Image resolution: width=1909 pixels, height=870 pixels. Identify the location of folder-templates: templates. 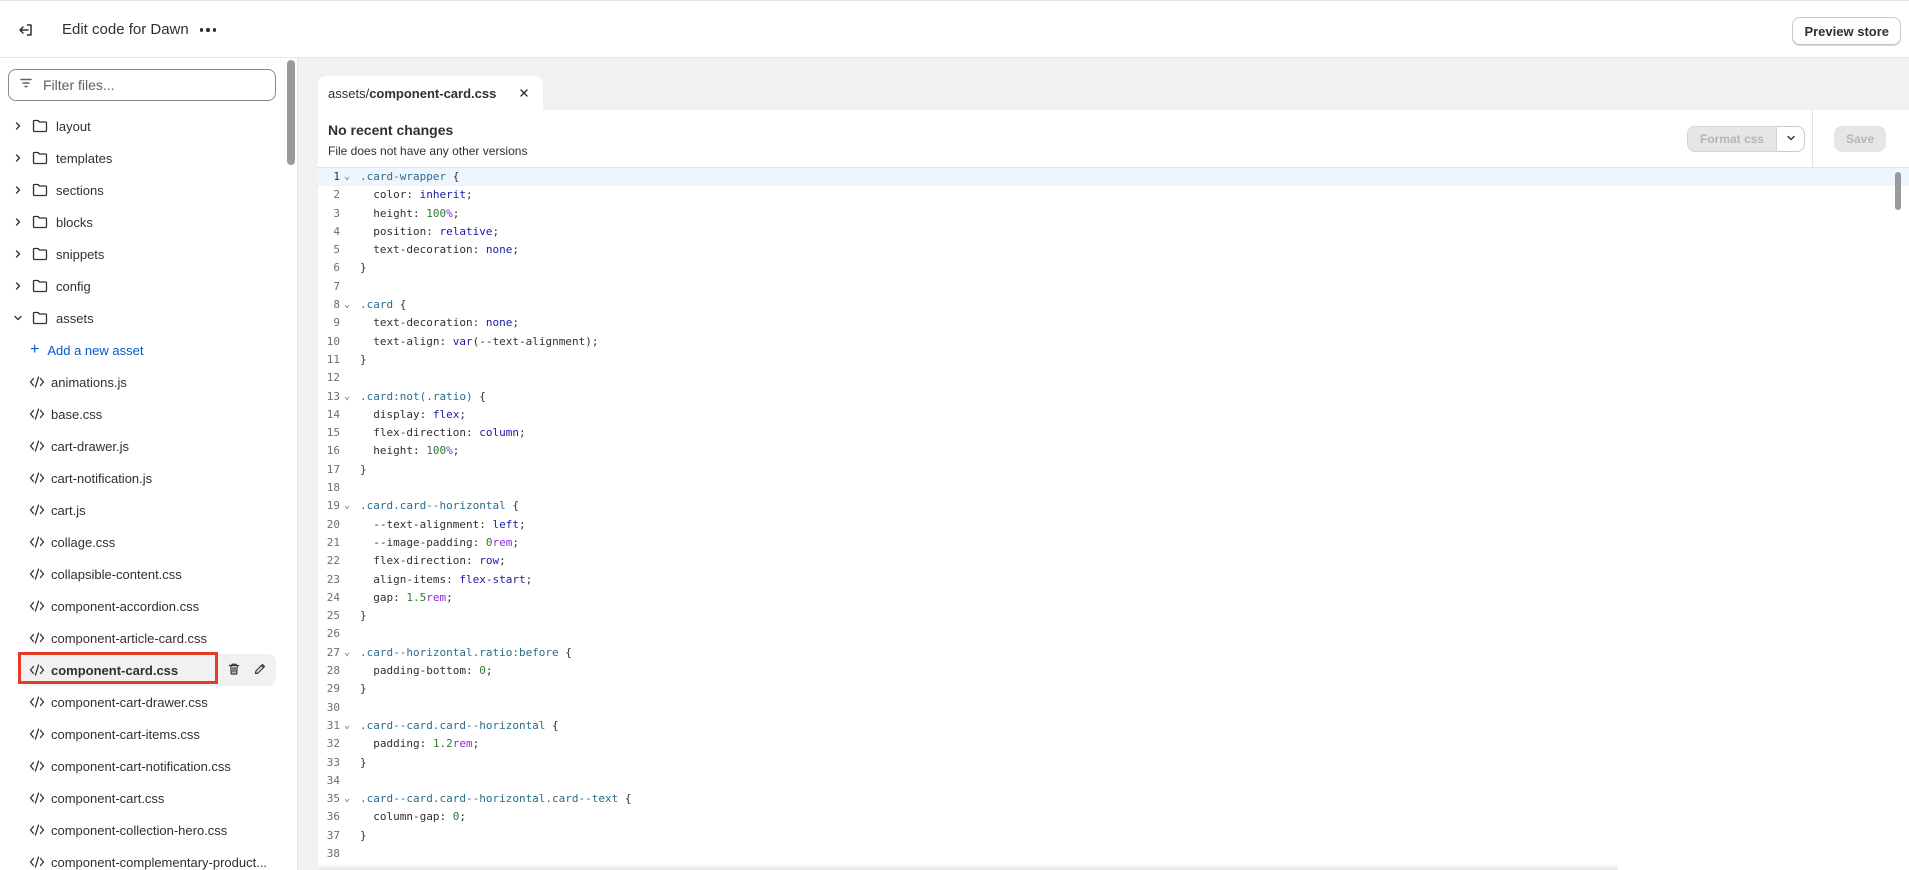
(143, 158).